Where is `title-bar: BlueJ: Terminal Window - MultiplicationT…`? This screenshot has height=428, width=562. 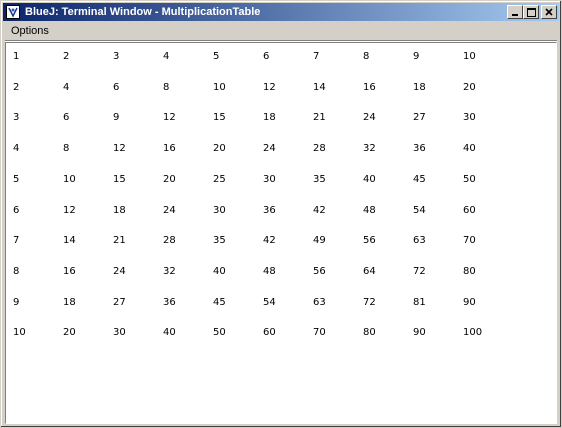
title-bar: BlueJ: Terminal Window - MultiplicationT… is located at coordinates (281, 12).